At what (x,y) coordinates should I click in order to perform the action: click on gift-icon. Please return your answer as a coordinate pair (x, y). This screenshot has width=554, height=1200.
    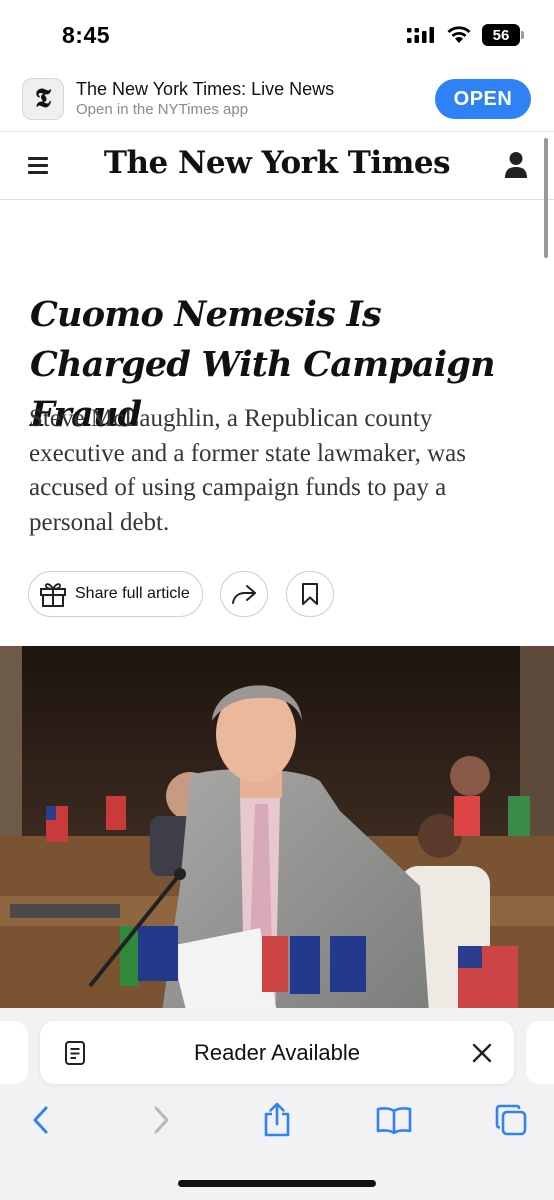
    Looking at the image, I should click on (53, 595).